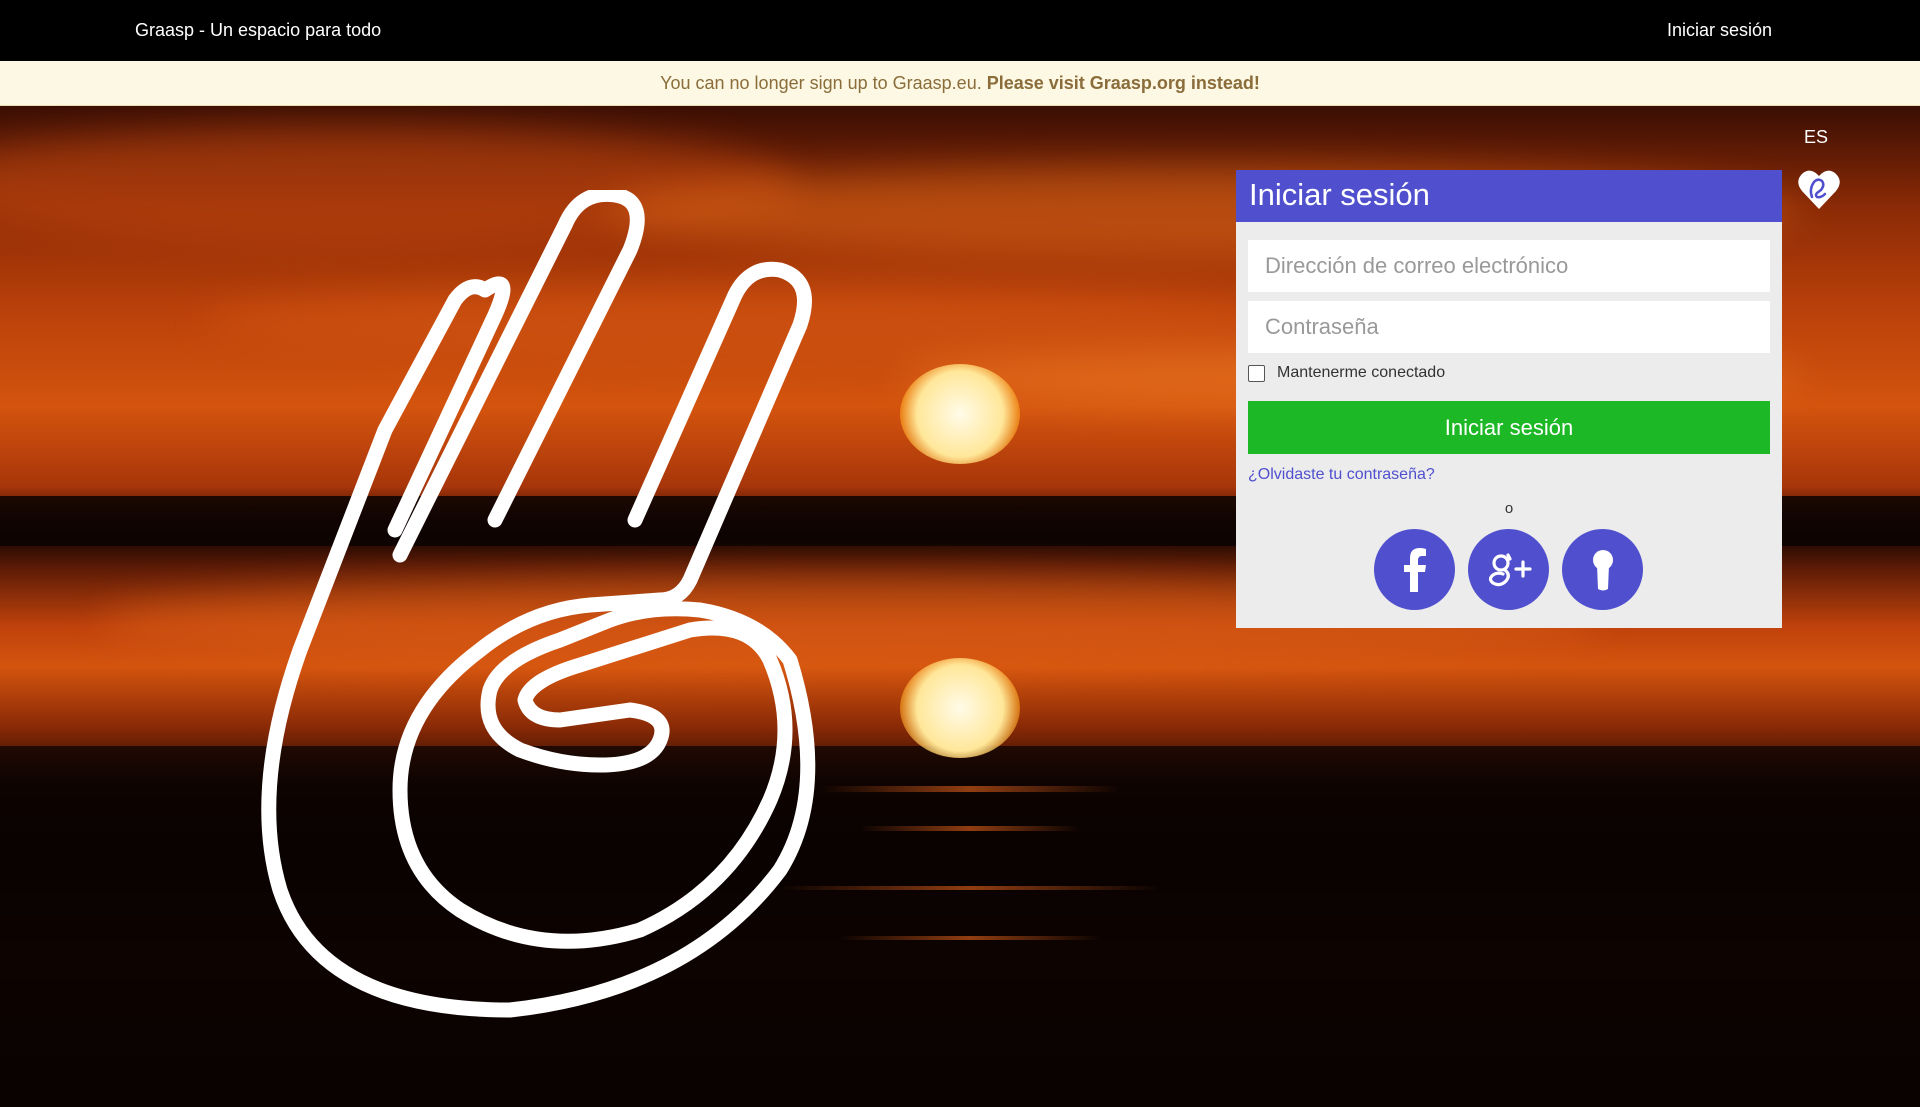 This screenshot has height=1107, width=1920. I want to click on google-plus-login-button, so click(1508, 569).